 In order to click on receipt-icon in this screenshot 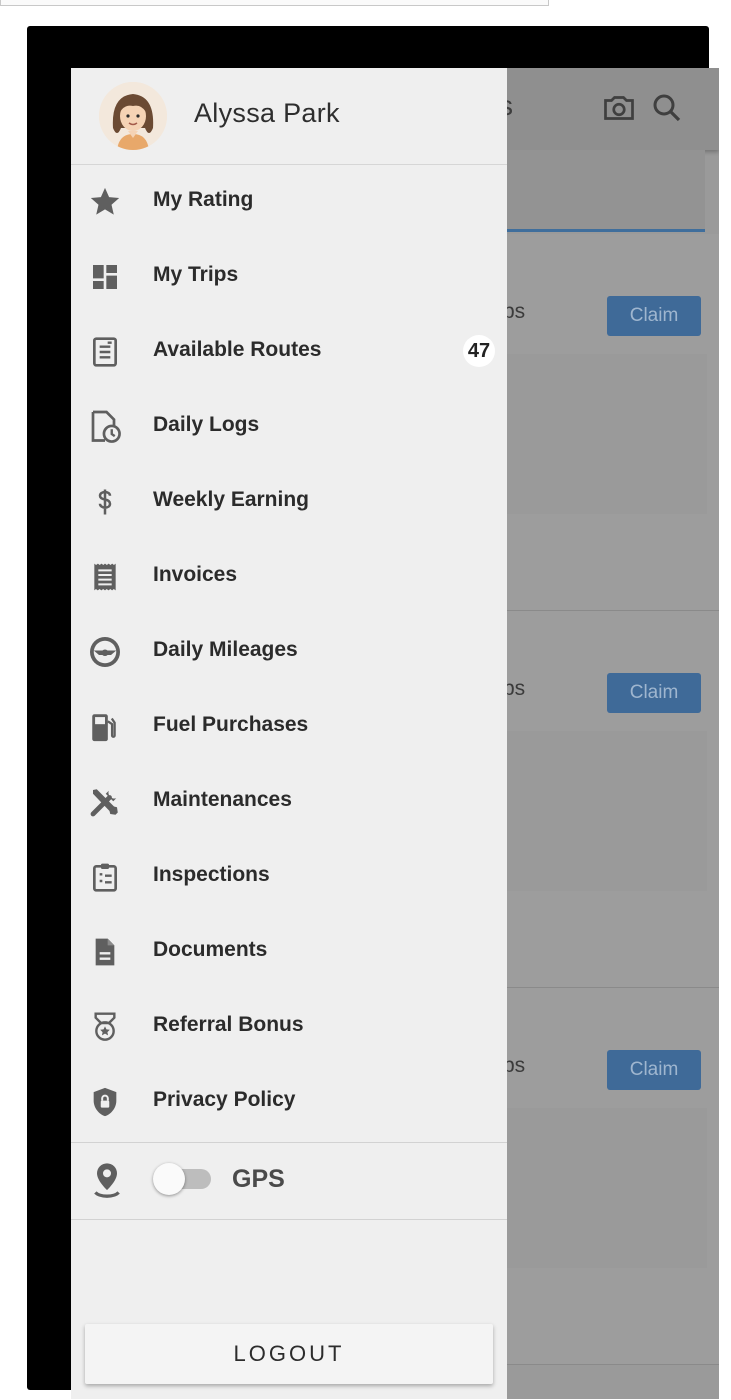, I will do `click(105, 577)`.